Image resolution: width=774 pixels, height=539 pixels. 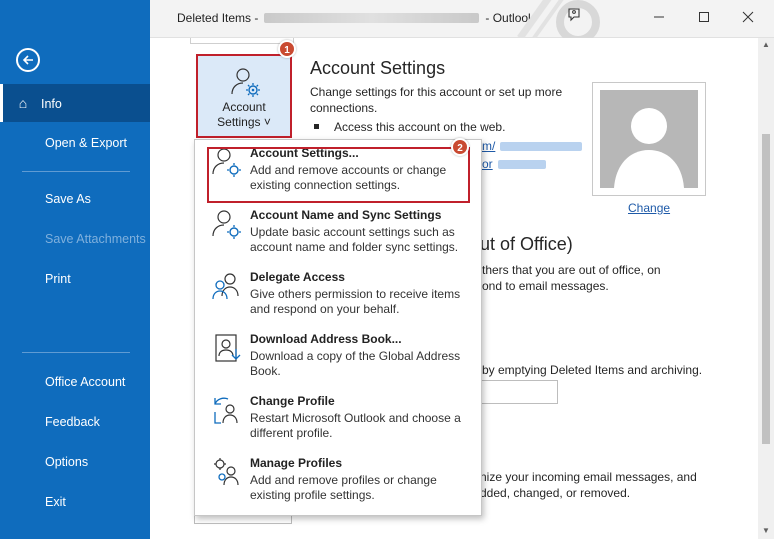 What do you see at coordinates (574, 18) in the screenshot?
I see `coming-soon-icon` at bounding box center [574, 18].